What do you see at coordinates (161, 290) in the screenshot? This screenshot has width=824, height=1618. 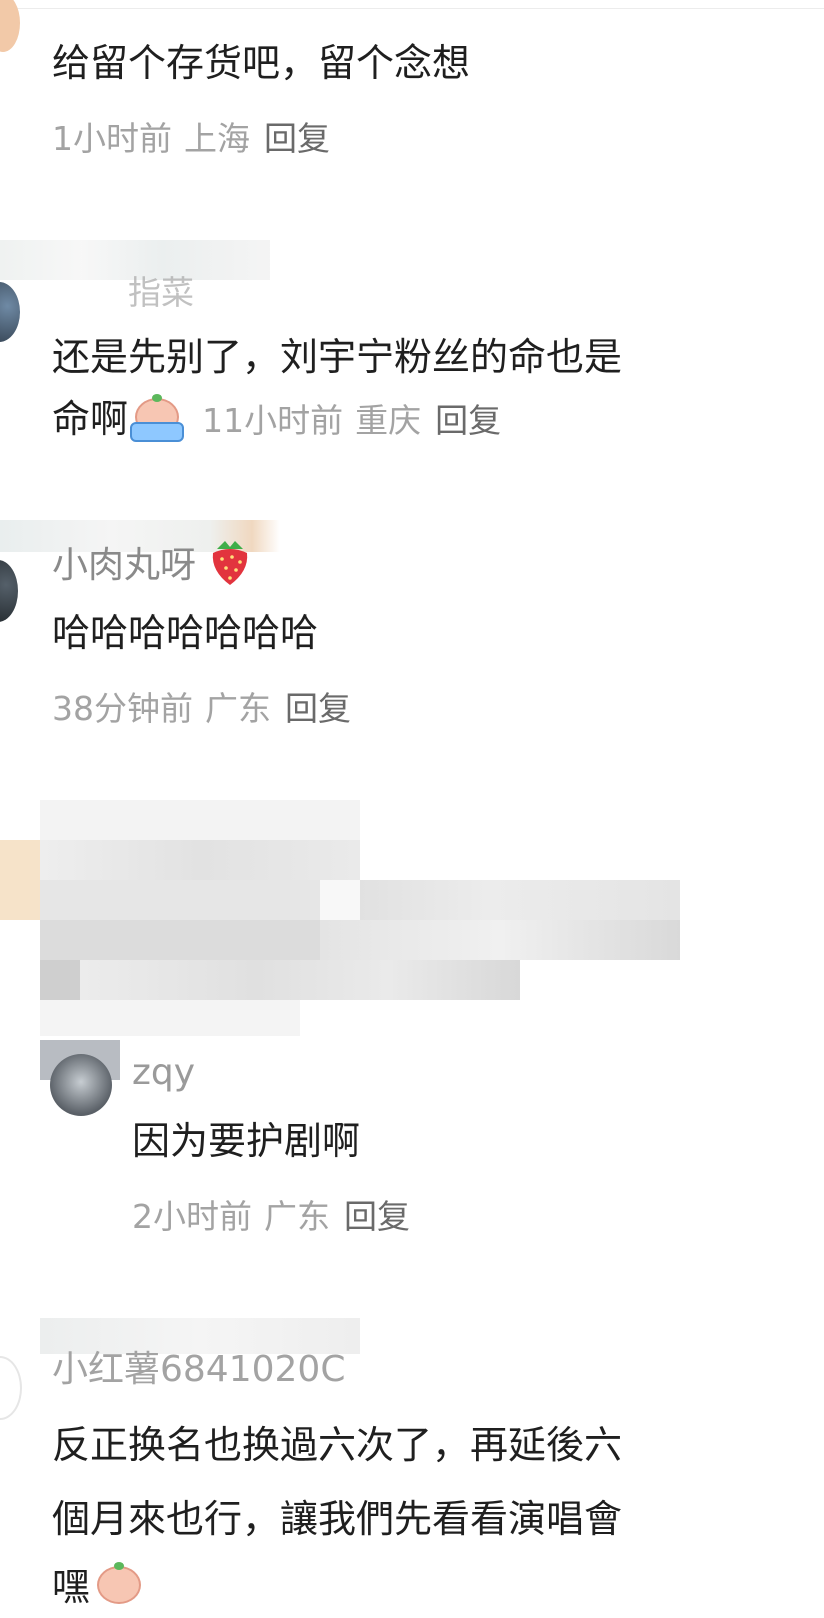 I see `username: 指菜` at bounding box center [161, 290].